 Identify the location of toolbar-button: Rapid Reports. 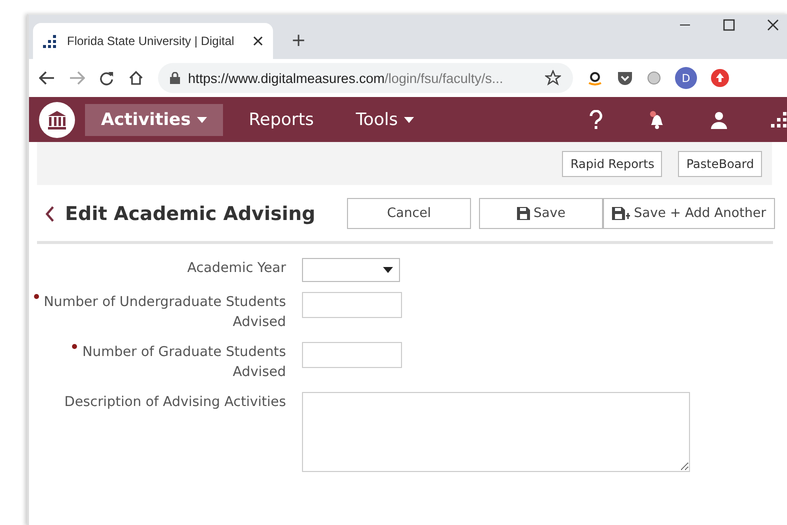
(612, 163).